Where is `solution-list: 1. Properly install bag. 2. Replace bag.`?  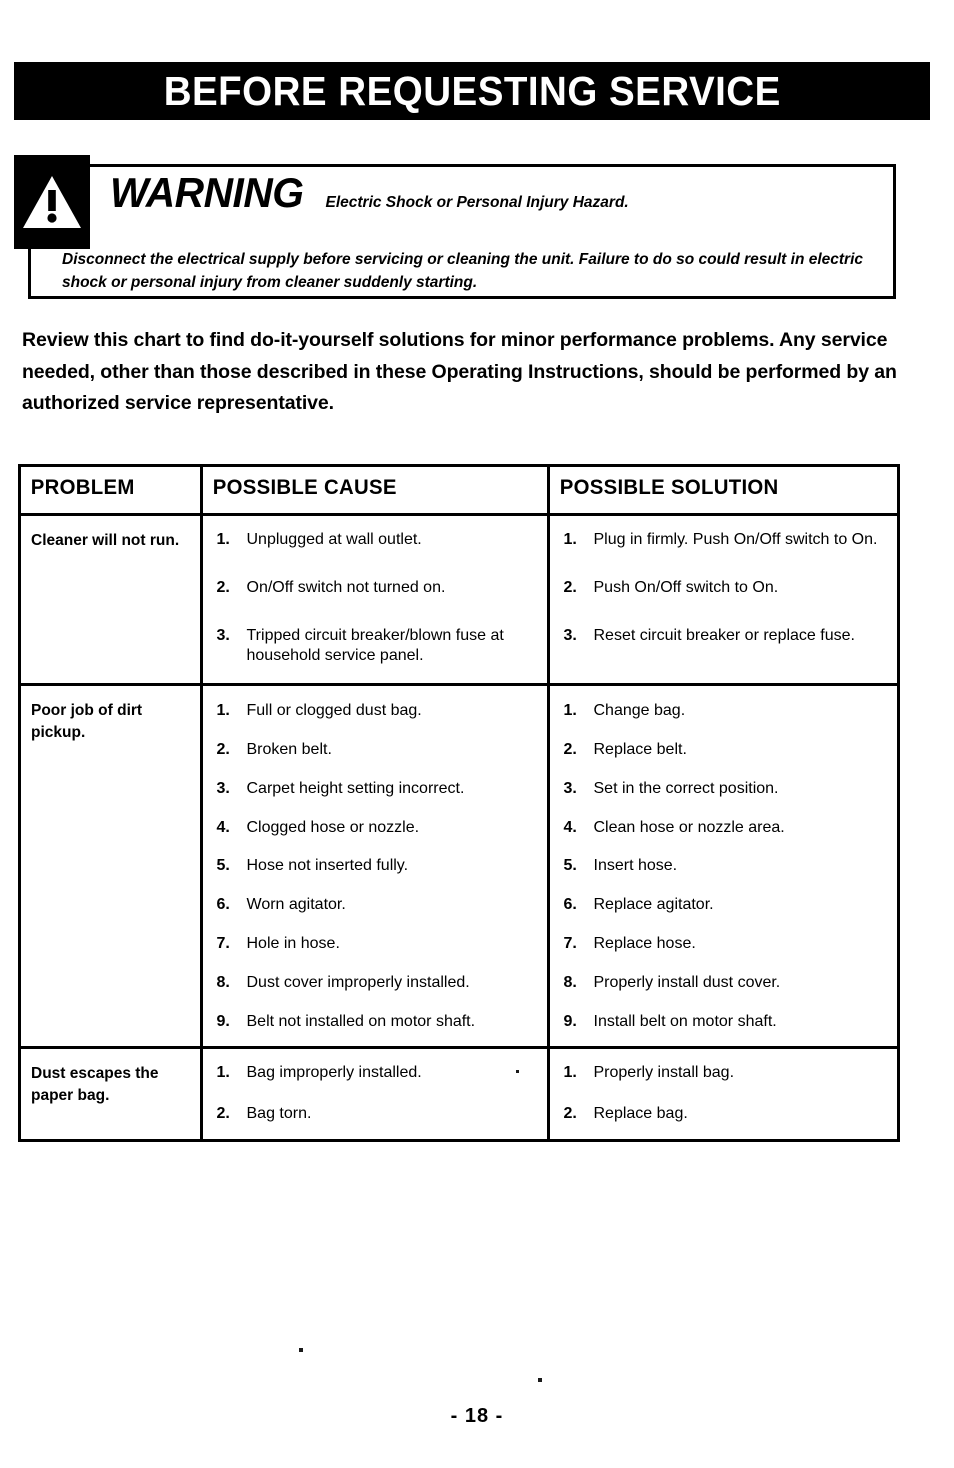 solution-list: 1. Properly install bag. 2. Replace bag. is located at coordinates (727, 1094).